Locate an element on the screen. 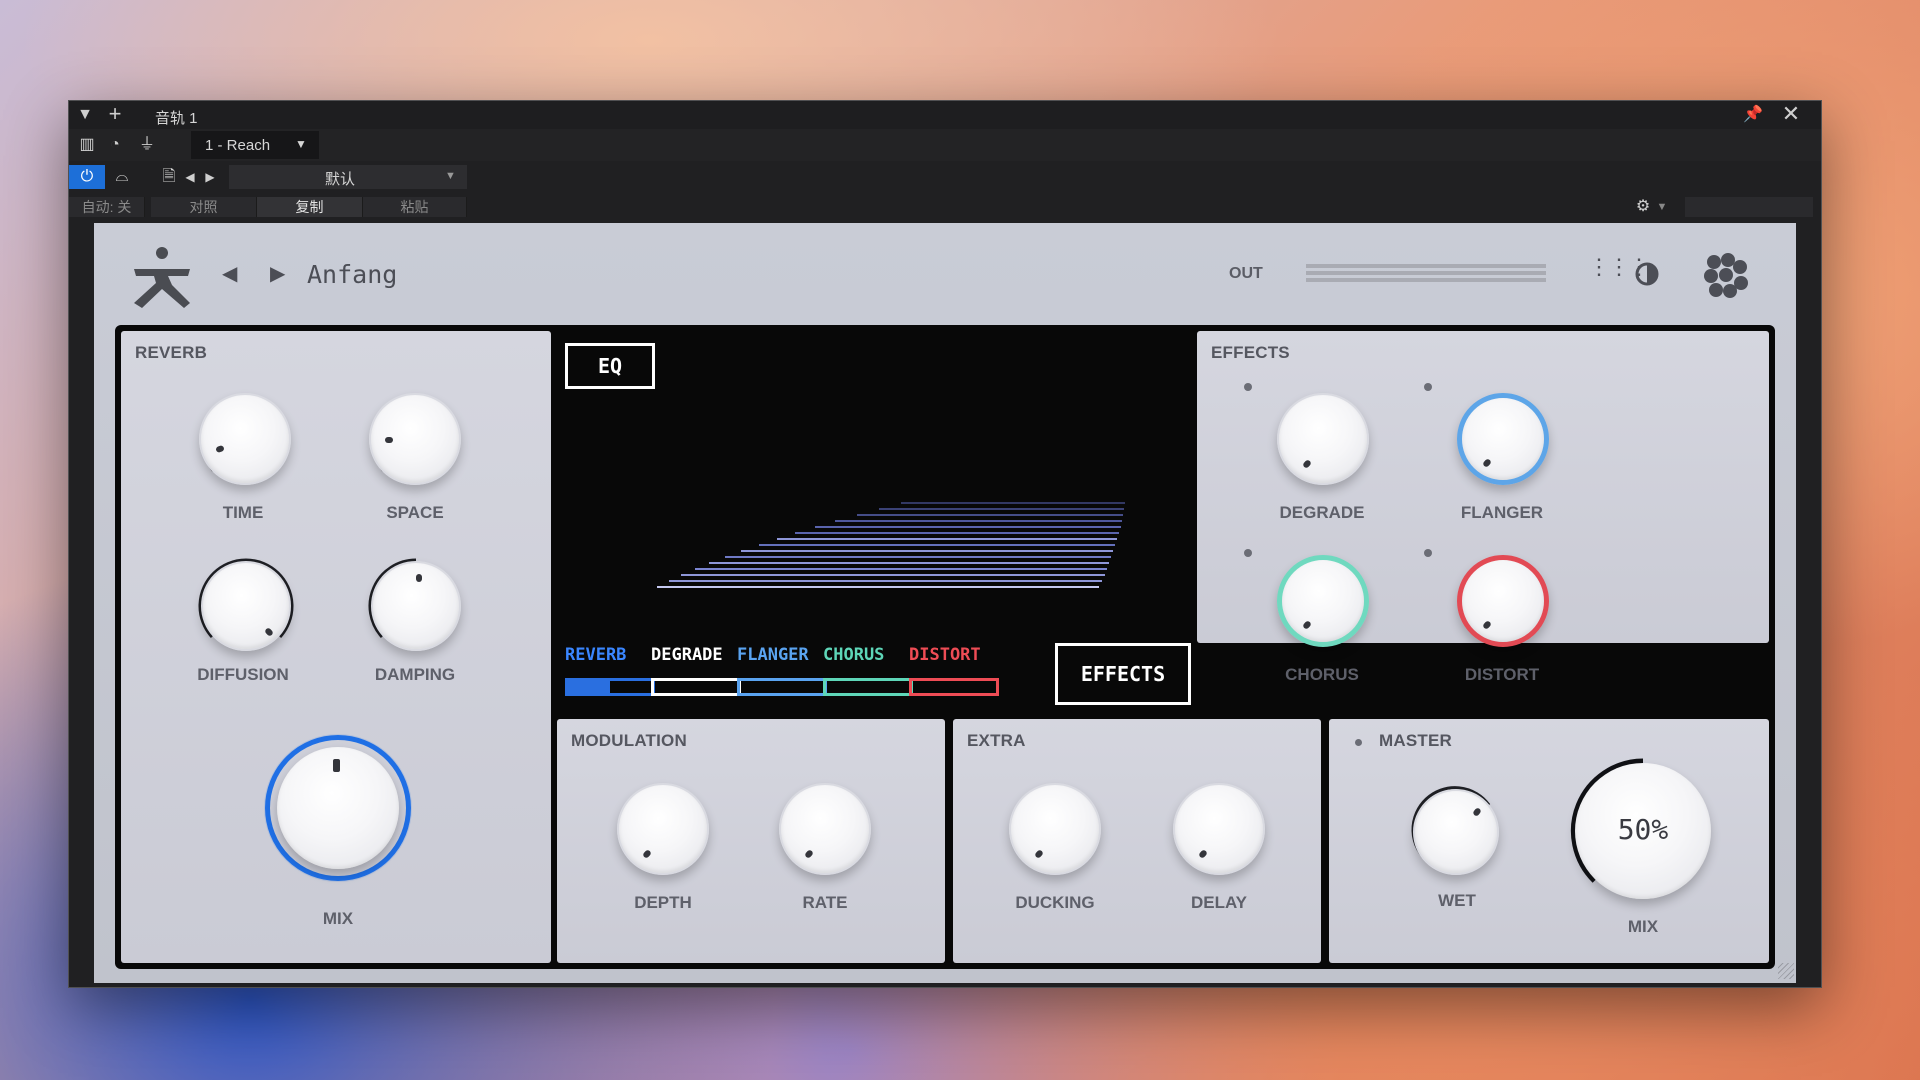 The width and height of the screenshot is (1920, 1080). tab-flanger: FLANGER is located at coordinates (773, 655).